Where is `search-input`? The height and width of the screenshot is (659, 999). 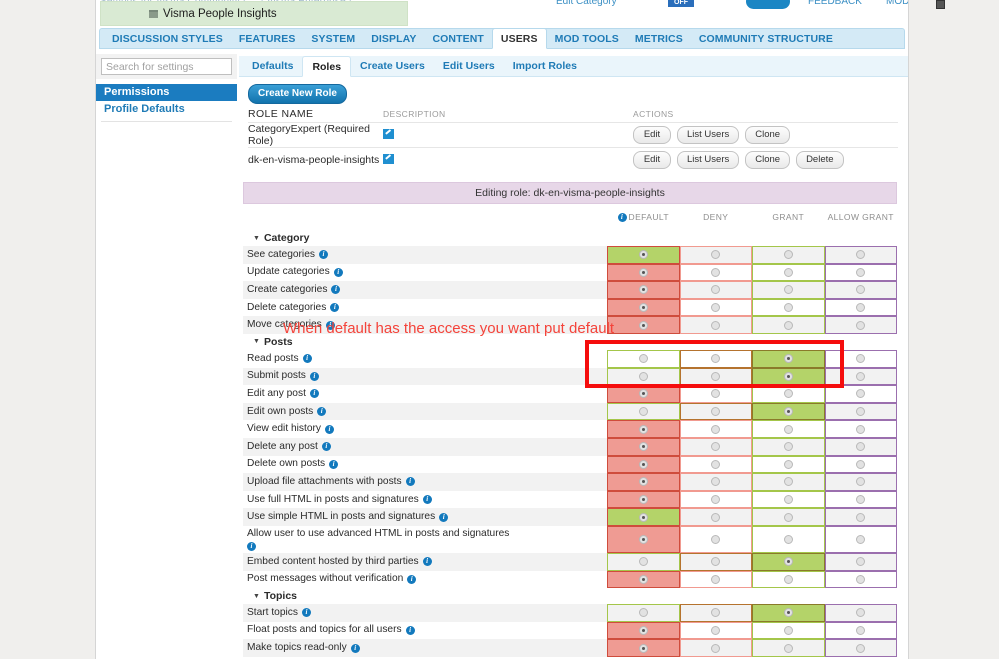 search-input is located at coordinates (166, 66).